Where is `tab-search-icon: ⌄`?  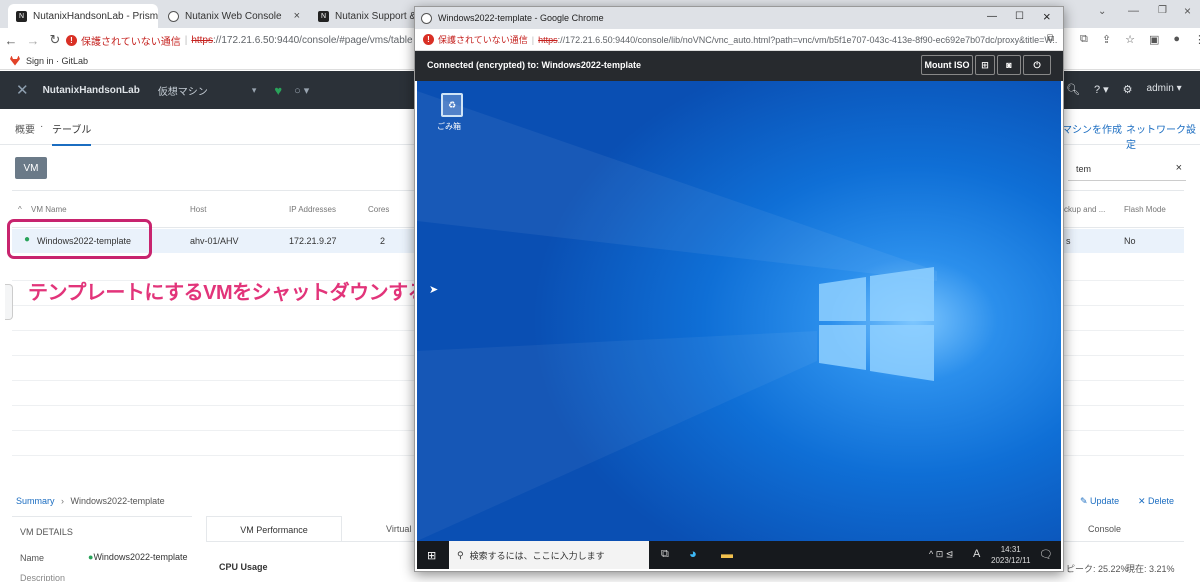 tab-search-icon: ⌄ is located at coordinates (1102, 11).